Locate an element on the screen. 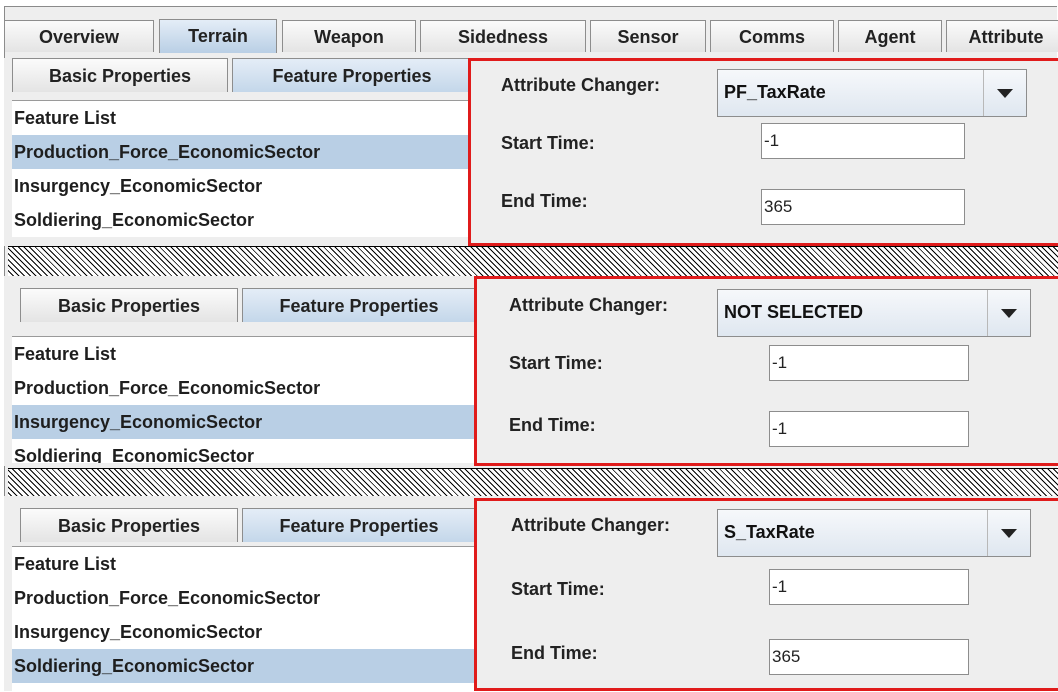  attribute-changer-dropdown: PF_TaxRate is located at coordinates (872, 93).